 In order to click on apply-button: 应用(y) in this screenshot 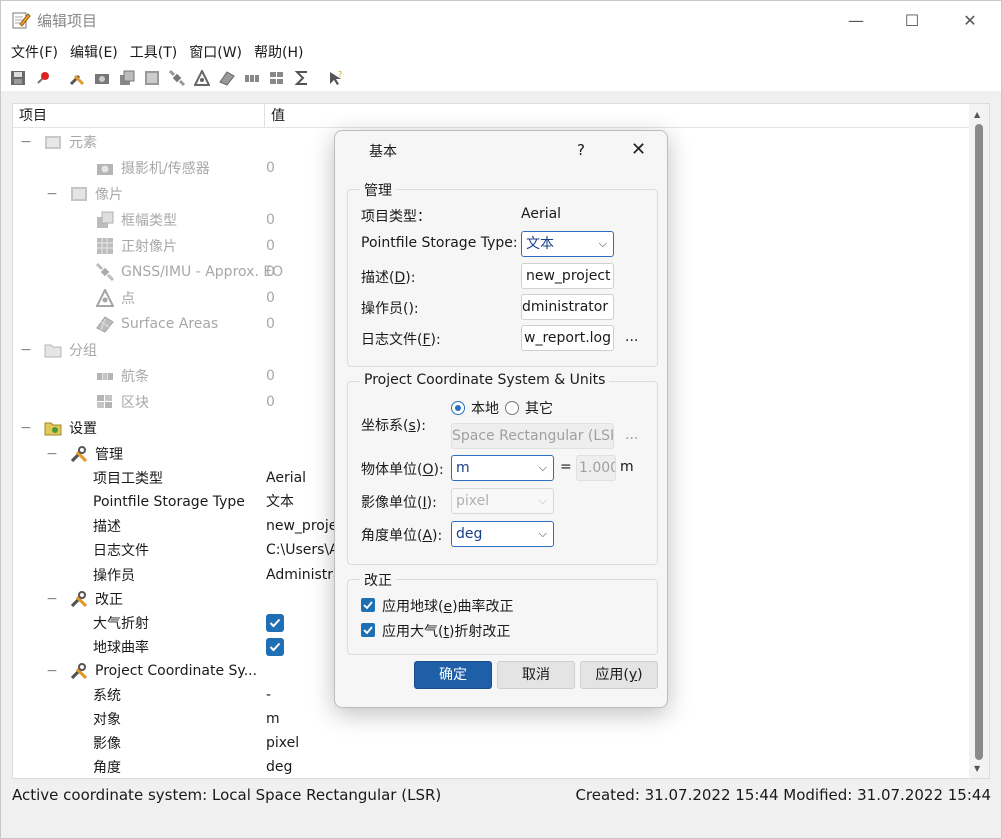, I will do `click(619, 675)`.